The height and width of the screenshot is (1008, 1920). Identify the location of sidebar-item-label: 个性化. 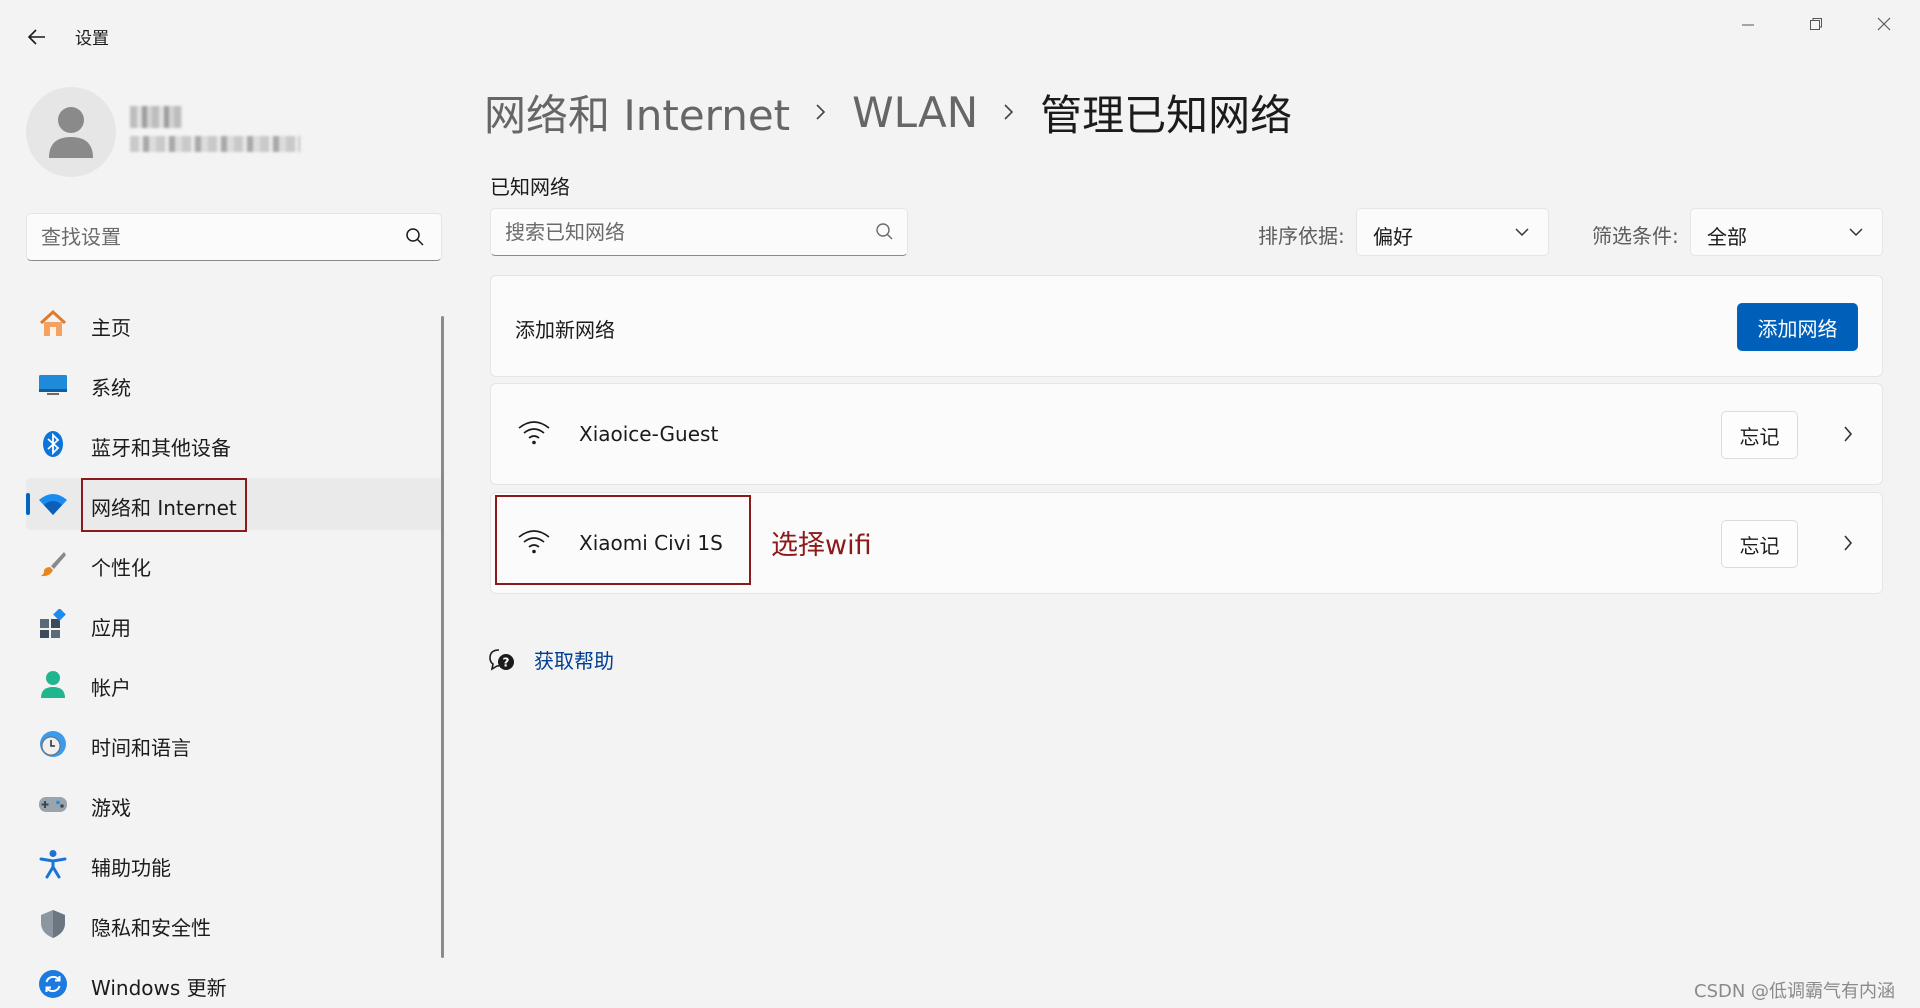
(121, 568).